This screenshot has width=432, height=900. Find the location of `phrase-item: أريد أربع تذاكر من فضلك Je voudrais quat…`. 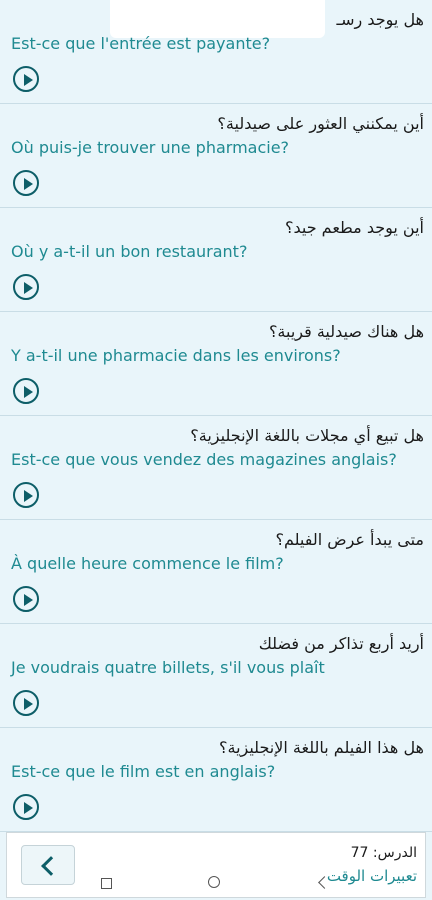

phrase-item: أريد أربع تذاكر من فضلك Je voudrais quat… is located at coordinates (216, 676).